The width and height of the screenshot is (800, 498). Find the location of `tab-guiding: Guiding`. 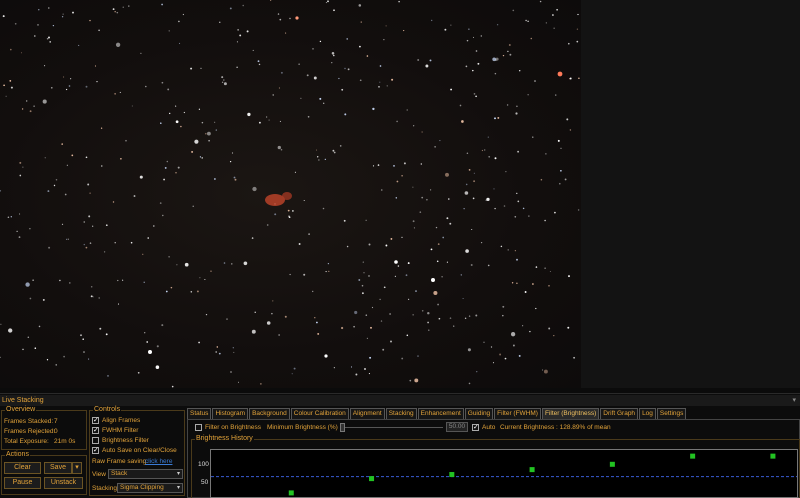

tab-guiding: Guiding is located at coordinates (479, 413).